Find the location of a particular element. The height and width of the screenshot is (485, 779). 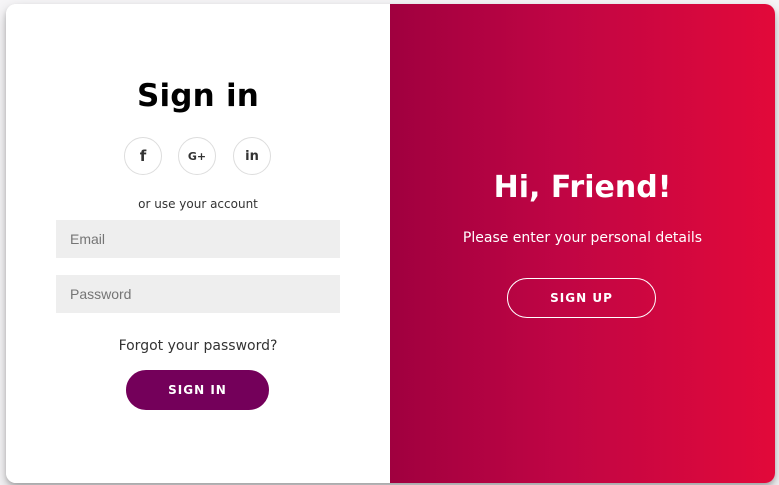

use-account-hint: or use your account is located at coordinates (198, 204).